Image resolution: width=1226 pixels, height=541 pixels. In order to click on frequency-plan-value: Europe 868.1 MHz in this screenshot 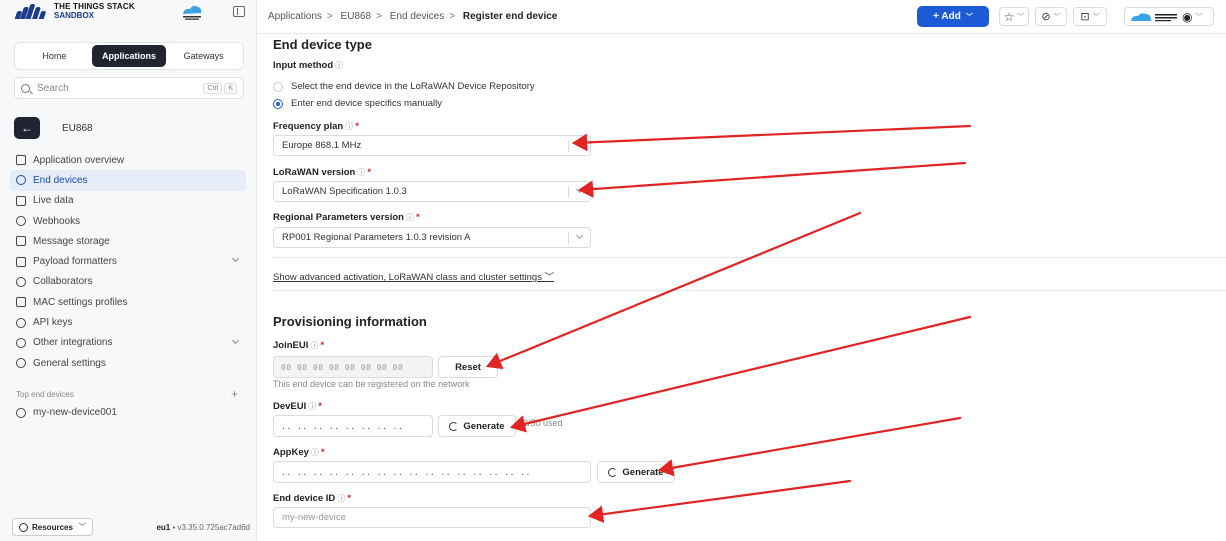, I will do `click(322, 145)`.